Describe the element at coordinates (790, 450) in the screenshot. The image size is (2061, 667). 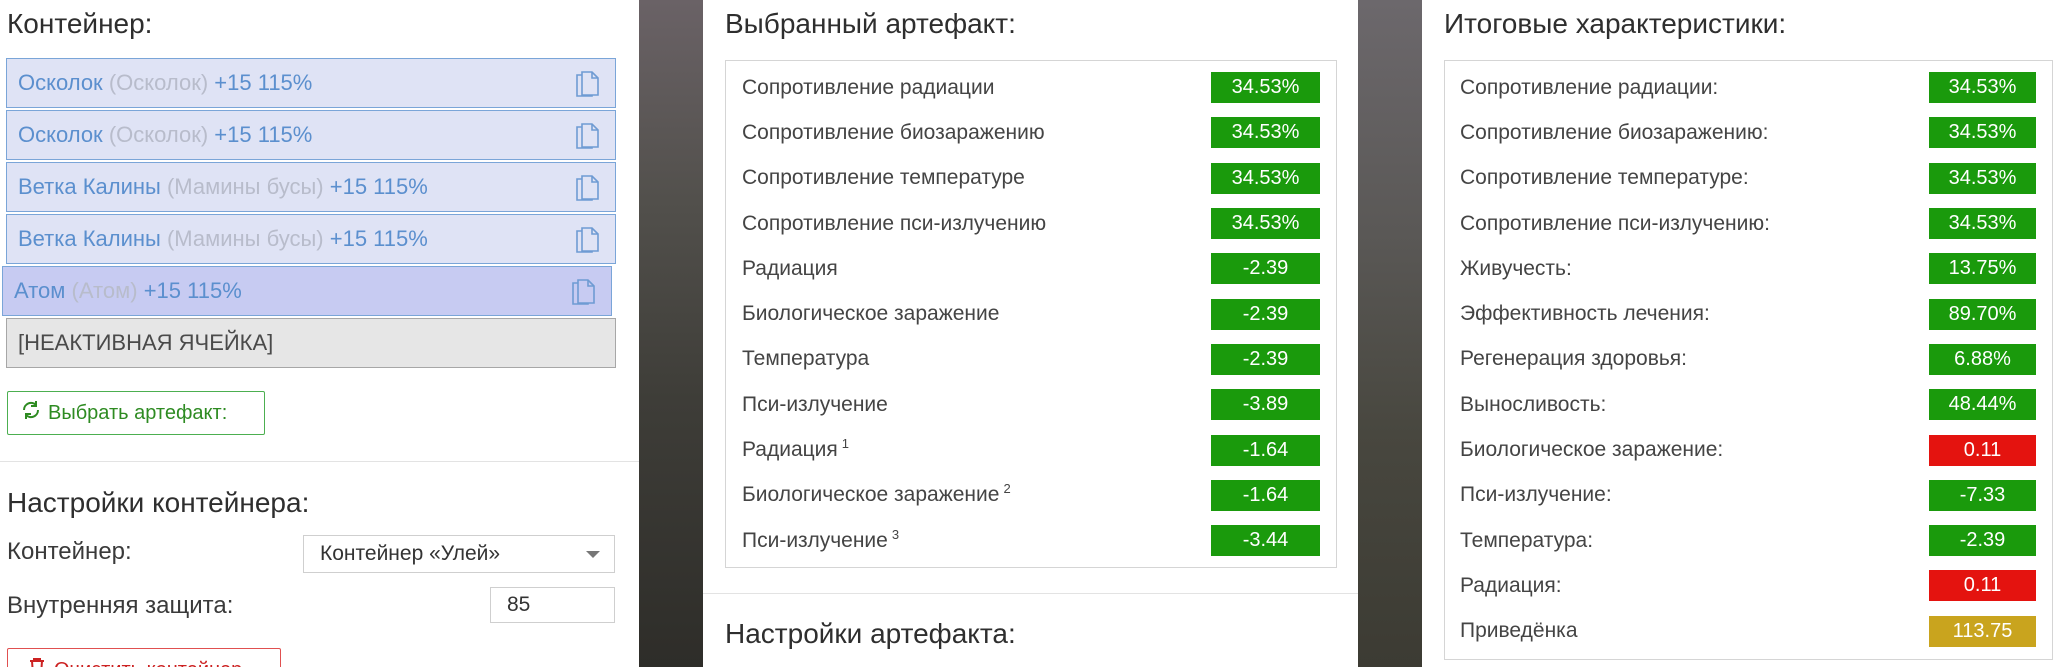
I see `stat-label-text: Радиация` at that location.